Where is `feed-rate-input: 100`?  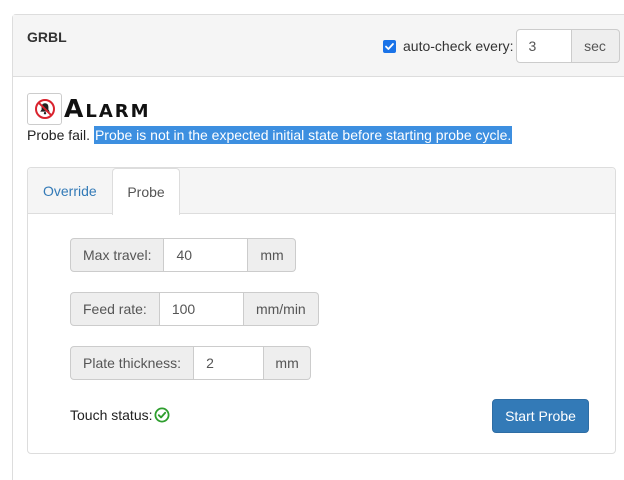 feed-rate-input: 100 is located at coordinates (201, 309).